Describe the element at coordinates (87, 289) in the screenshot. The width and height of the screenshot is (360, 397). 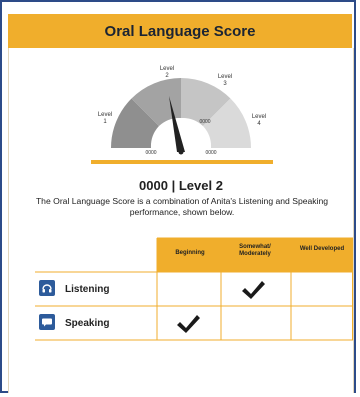
I see `row-label-listening: Listening` at that location.